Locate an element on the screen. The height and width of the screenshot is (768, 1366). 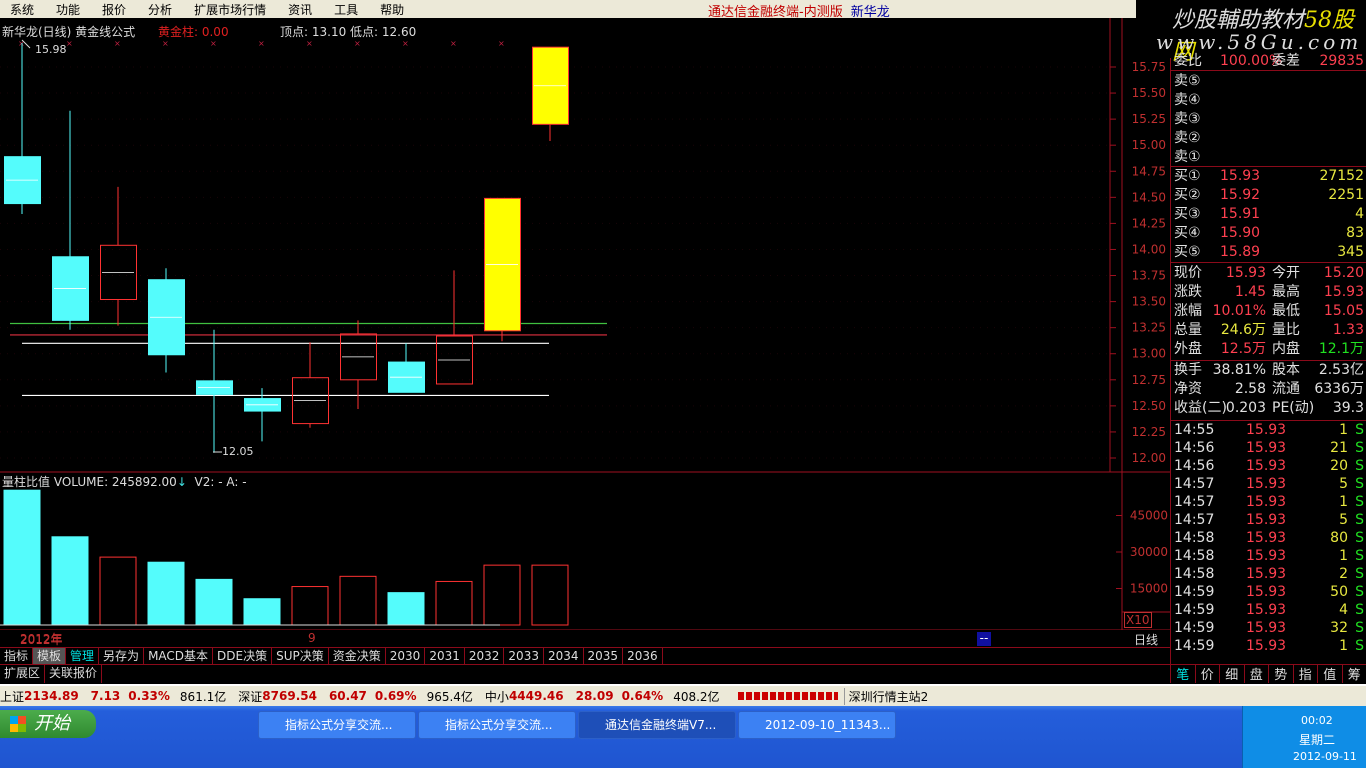
stat-label: PE(动) is located at coordinates (1293, 408).